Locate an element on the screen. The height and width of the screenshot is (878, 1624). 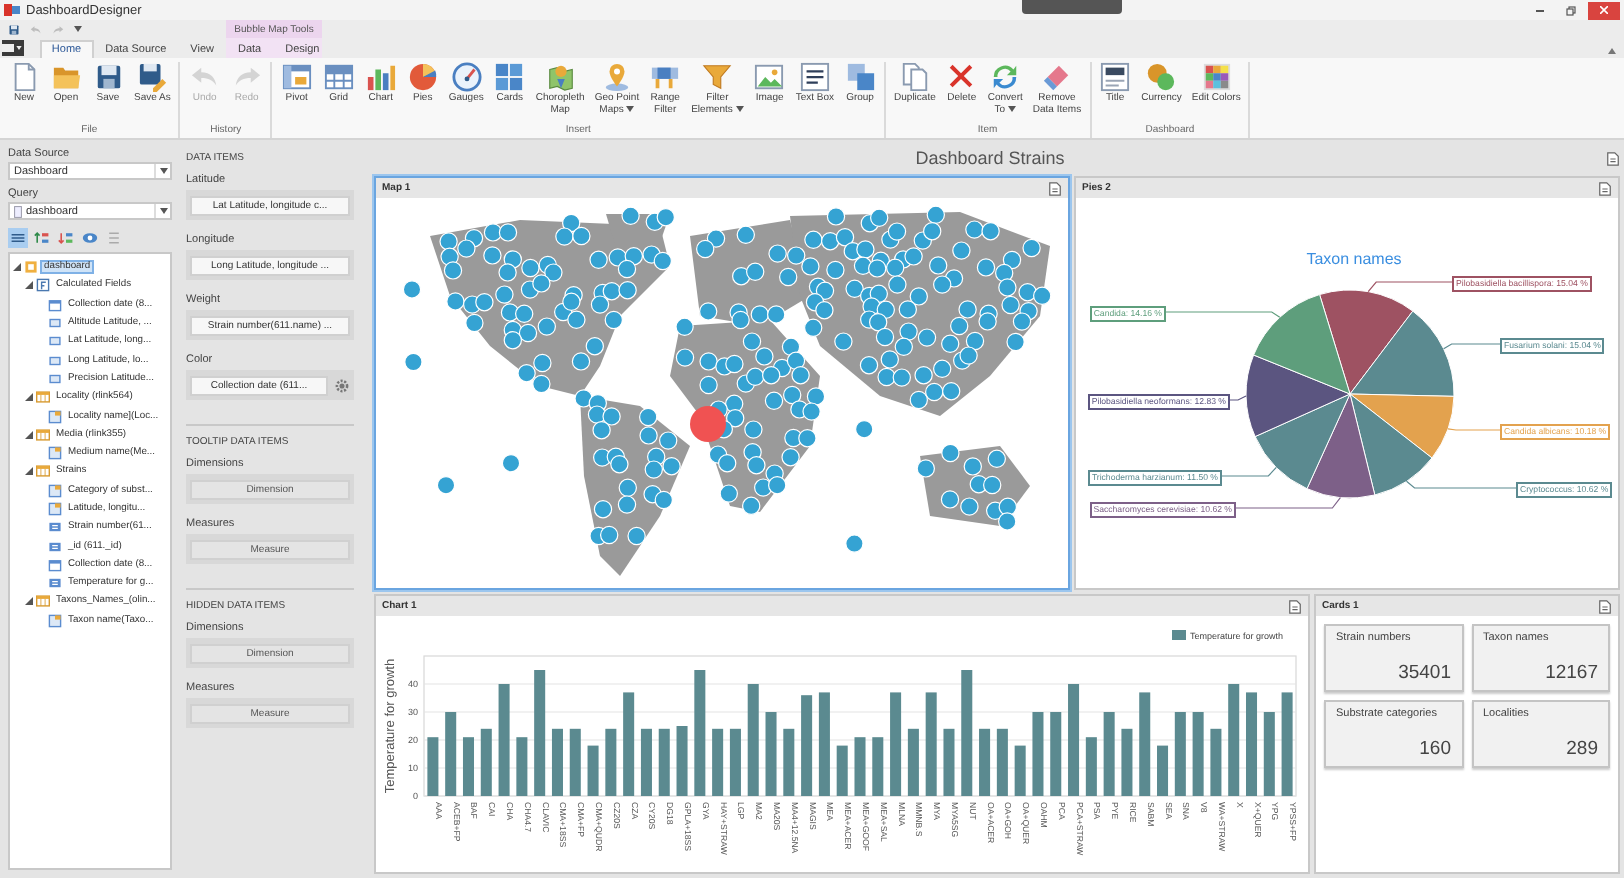
chart-title: Taxon names is located at coordinates (1354, 259).